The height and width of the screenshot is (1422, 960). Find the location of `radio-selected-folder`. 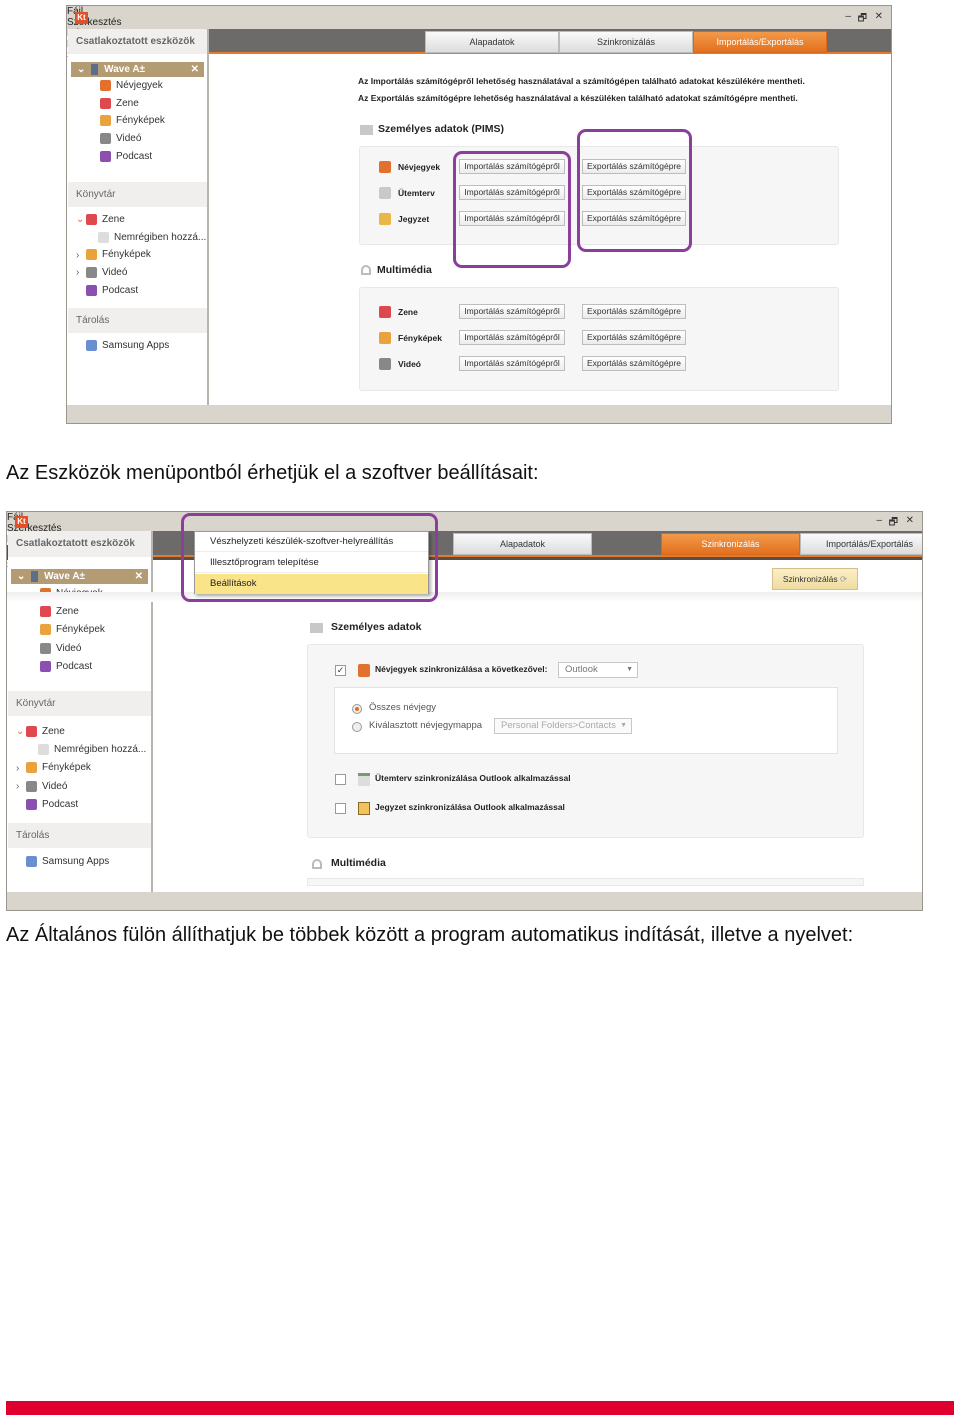

radio-selected-folder is located at coordinates (357, 727).